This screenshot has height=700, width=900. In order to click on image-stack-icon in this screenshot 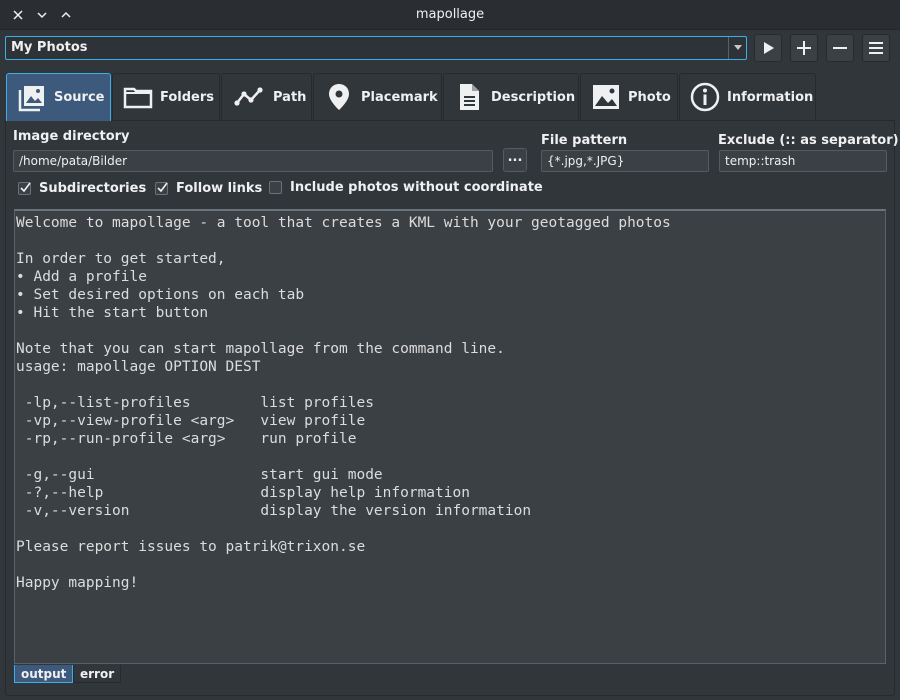, I will do `click(31, 98)`.